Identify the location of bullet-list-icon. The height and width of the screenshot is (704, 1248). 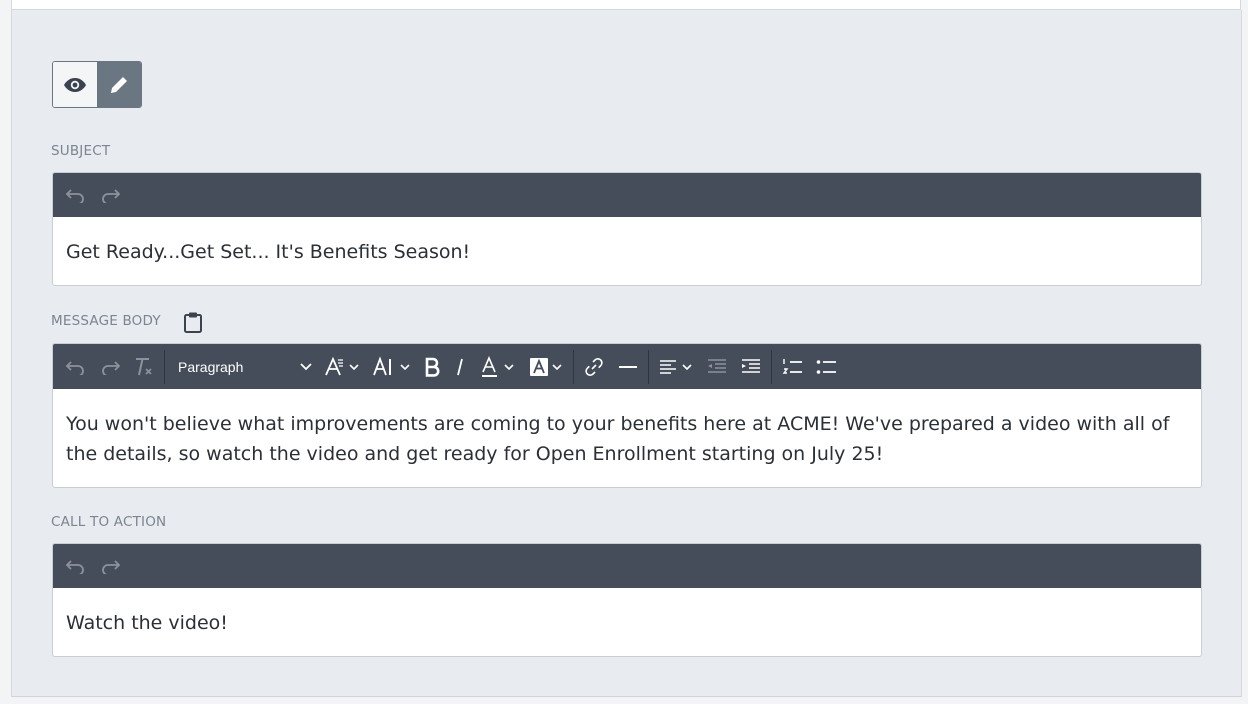
(826, 366).